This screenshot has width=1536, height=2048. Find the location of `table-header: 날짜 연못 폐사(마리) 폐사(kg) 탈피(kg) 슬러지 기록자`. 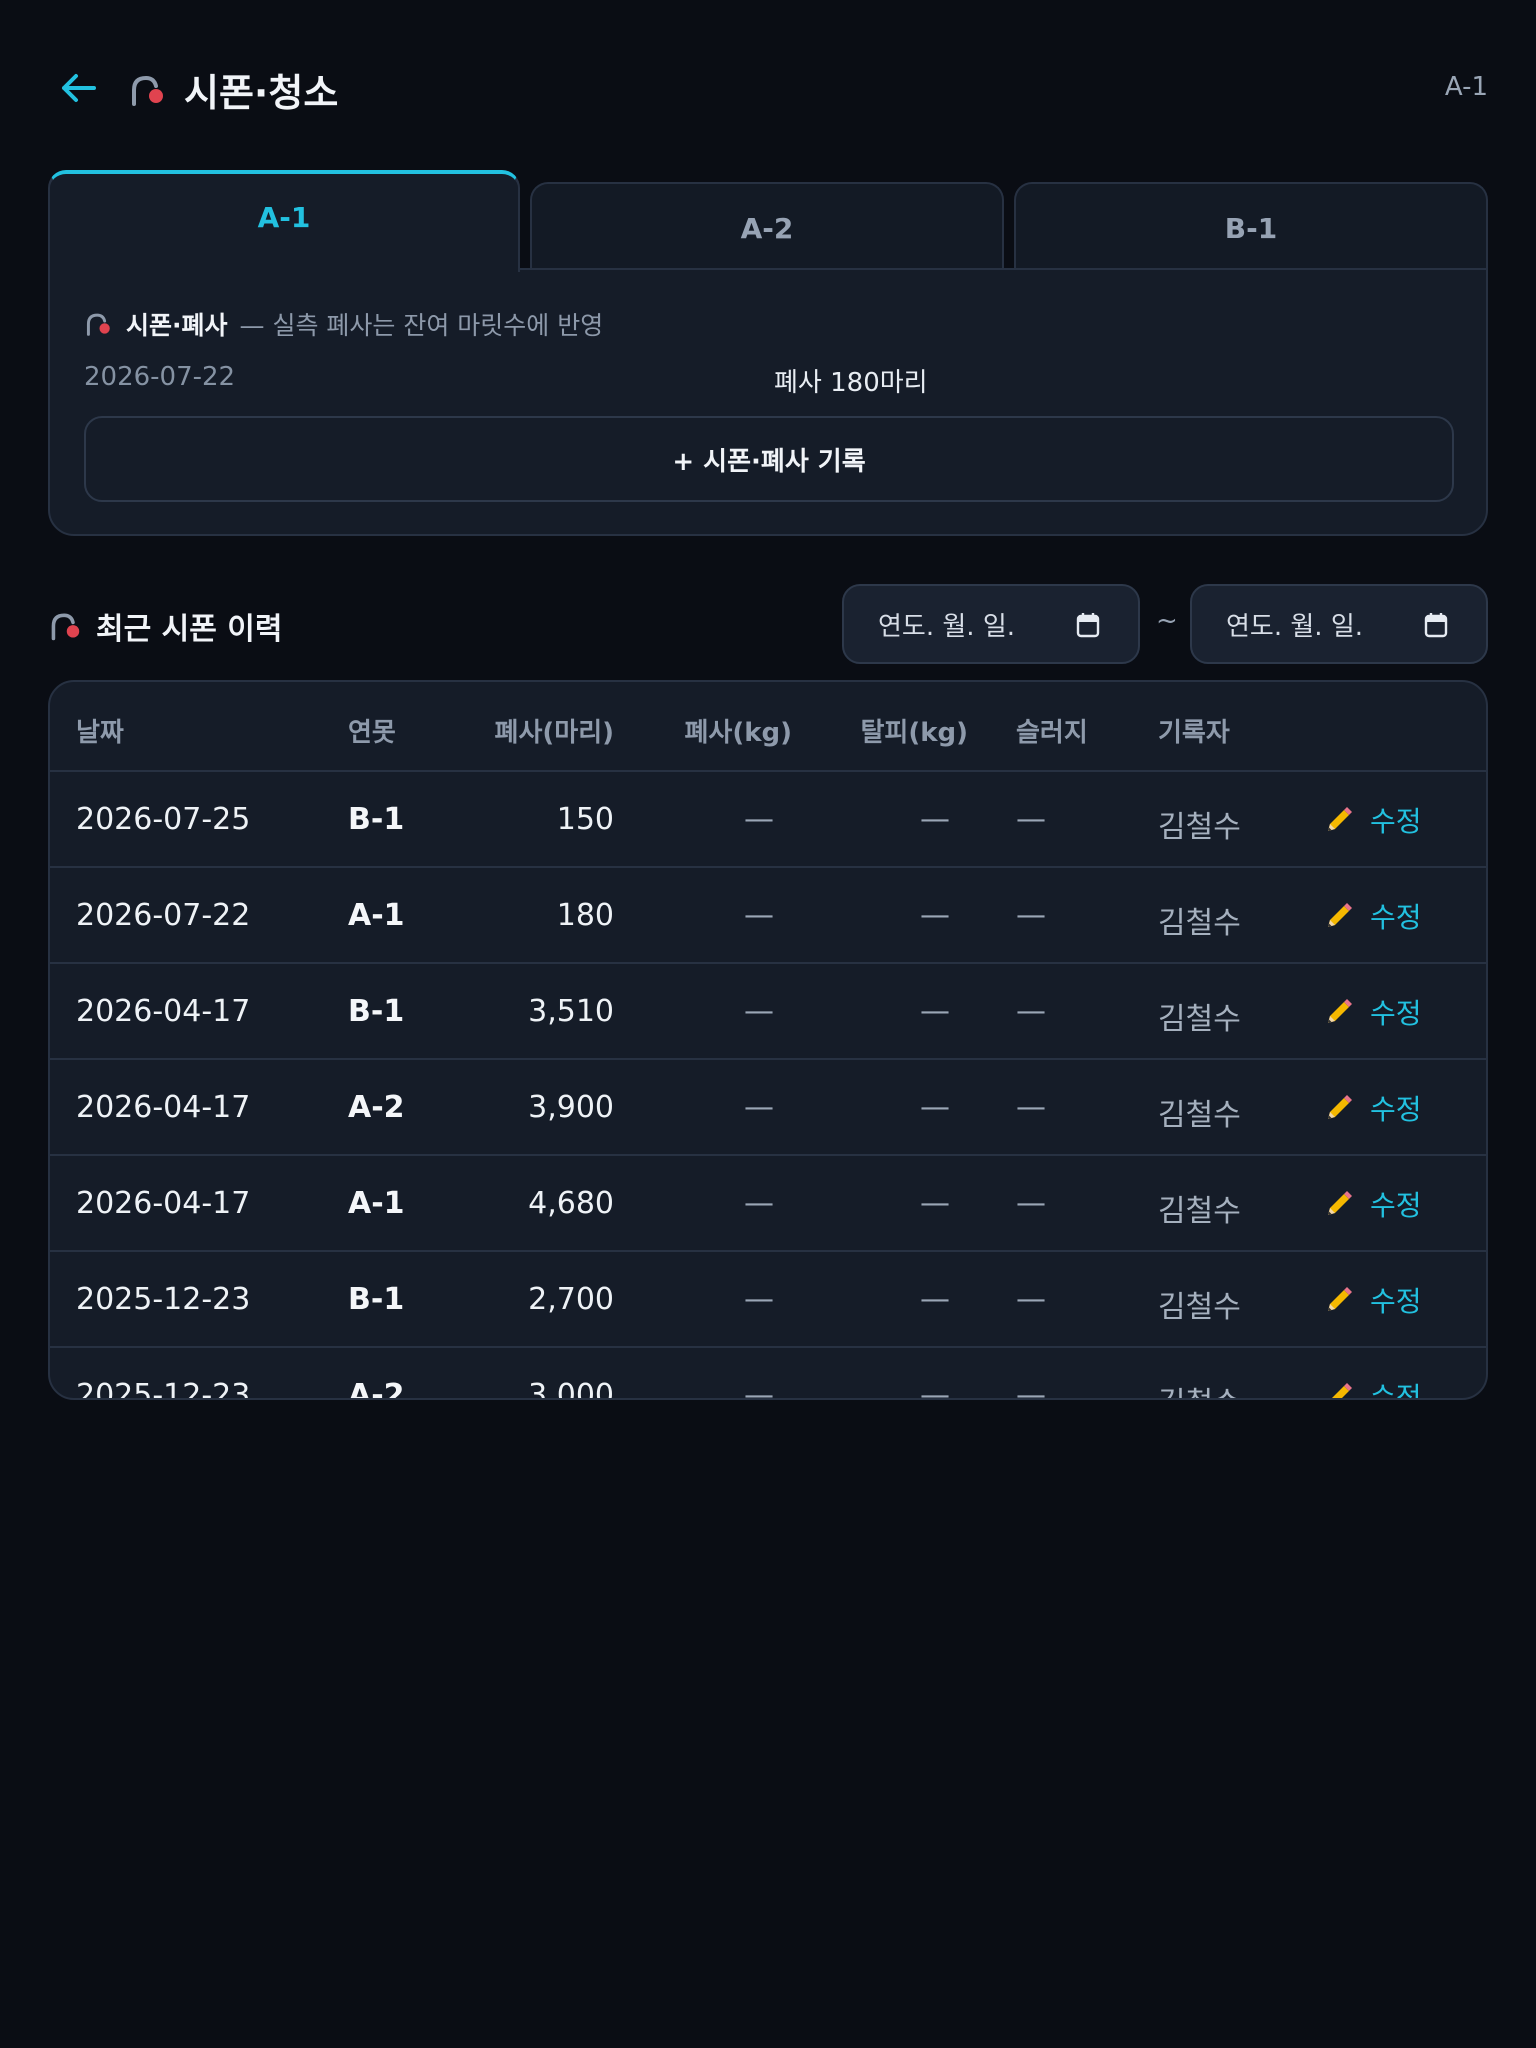

table-header: 날짜 연못 폐사(마리) 폐사(kg) 탈피(kg) 슬러지 기록자 is located at coordinates (768, 727).